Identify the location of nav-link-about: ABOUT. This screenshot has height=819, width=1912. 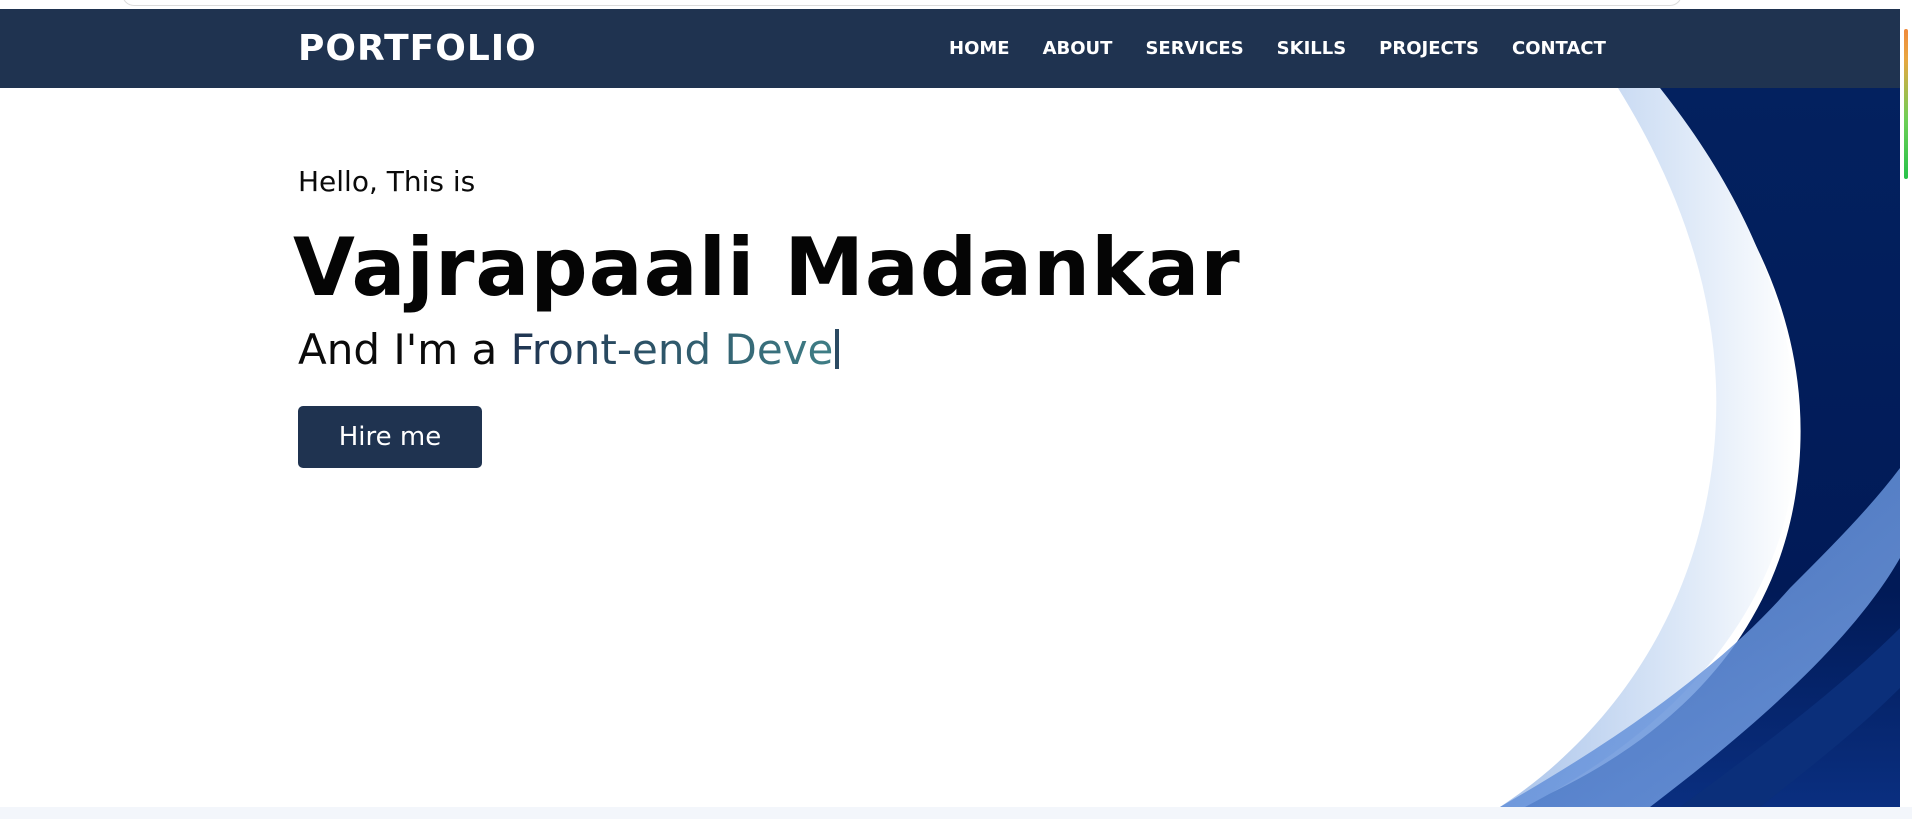
(1078, 48).